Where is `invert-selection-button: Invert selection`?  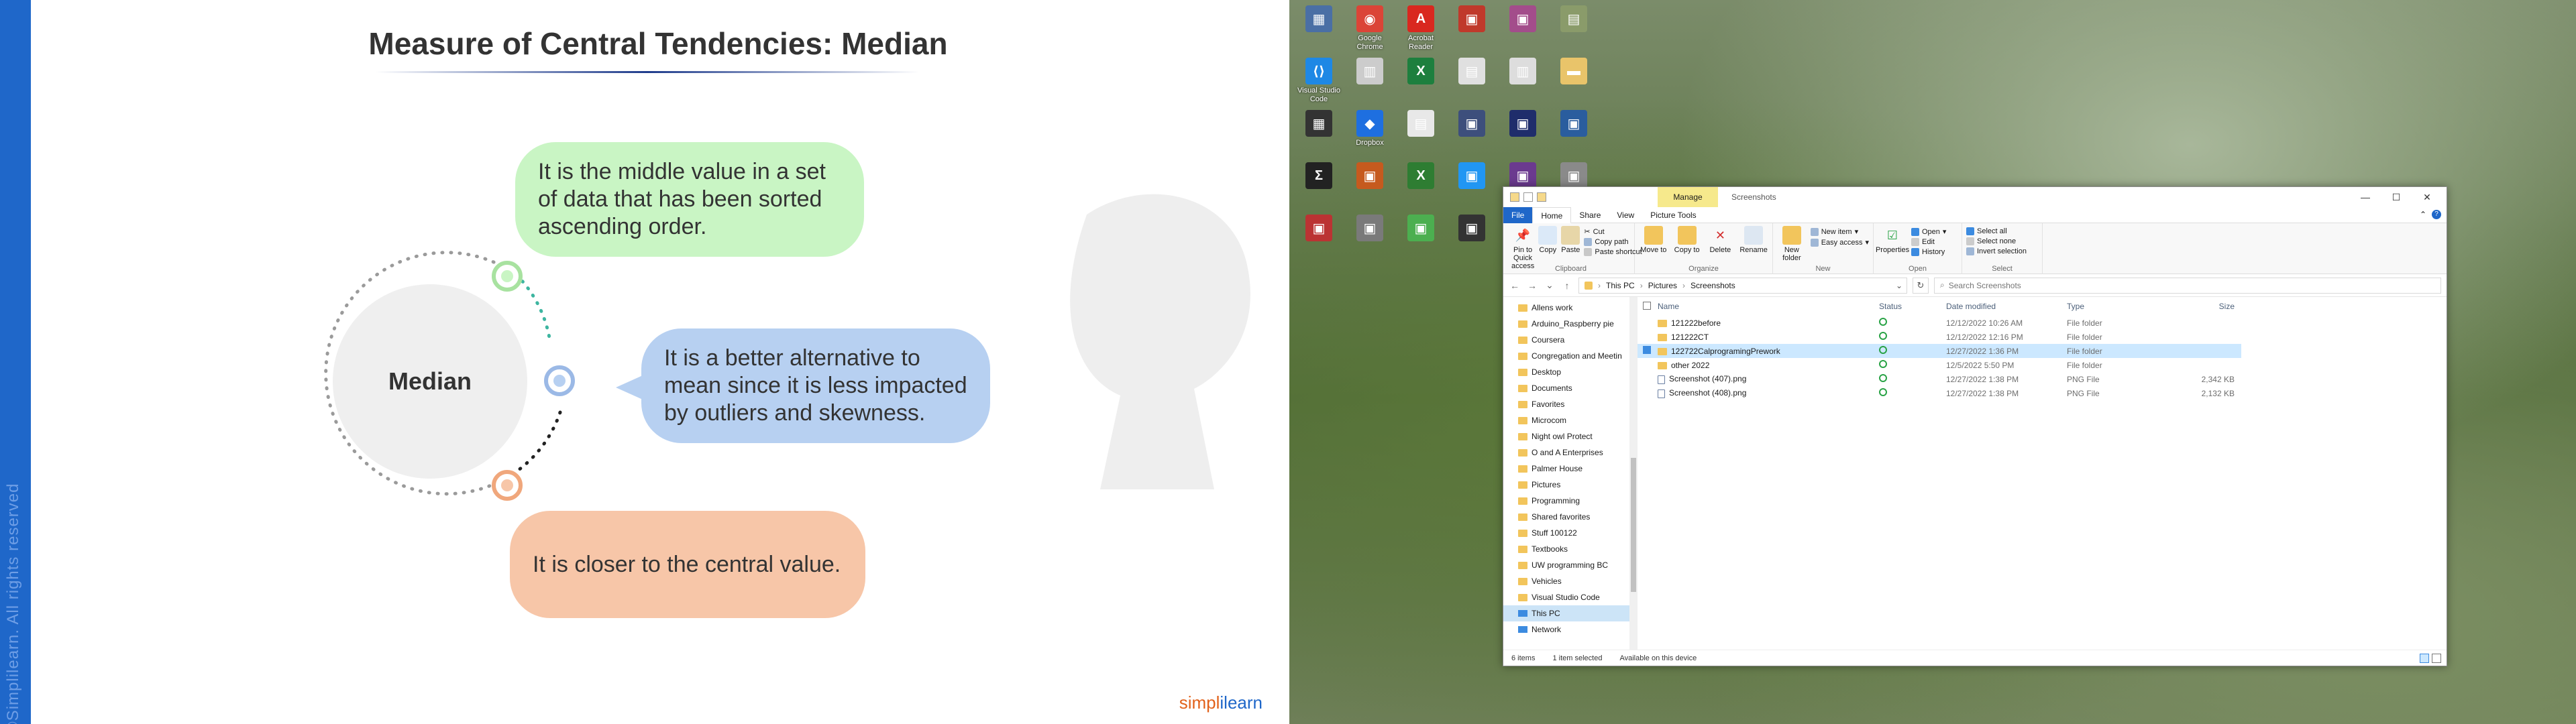
invert-selection-button: Invert selection is located at coordinates (1996, 251).